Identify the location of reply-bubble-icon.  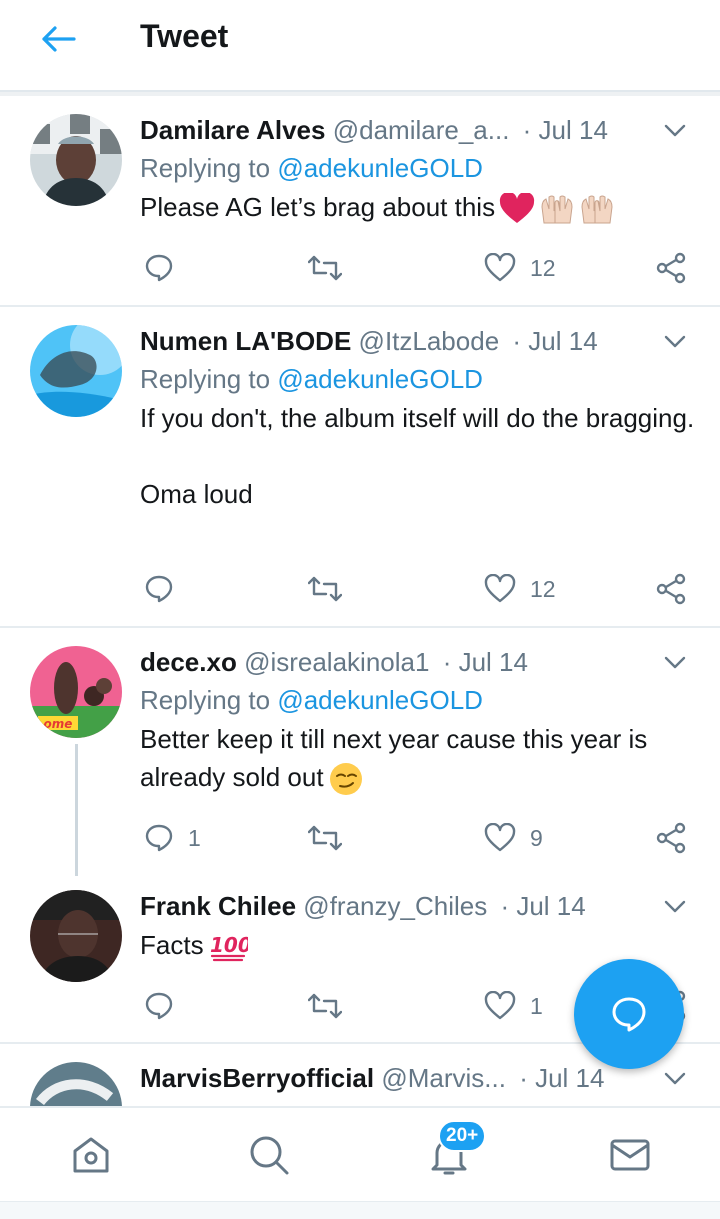
(629, 1014).